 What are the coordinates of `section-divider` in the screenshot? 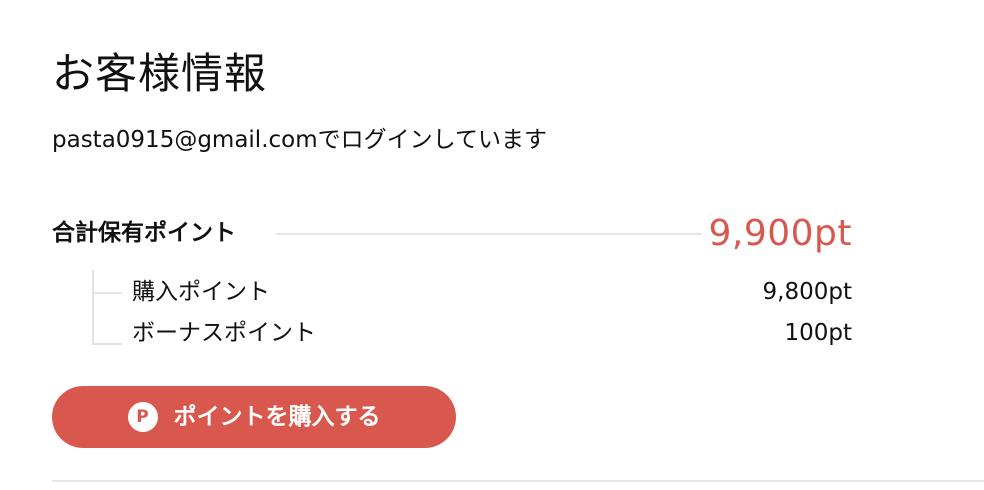 It's located at (518, 481).